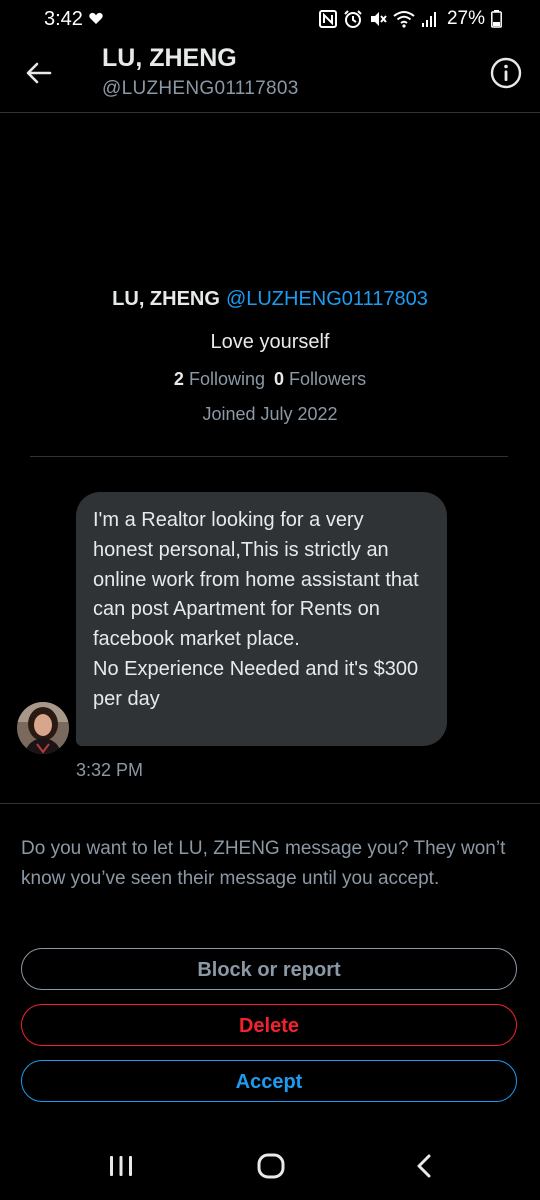 This screenshot has height=1200, width=540. I want to click on avatar-image, so click(43, 728).